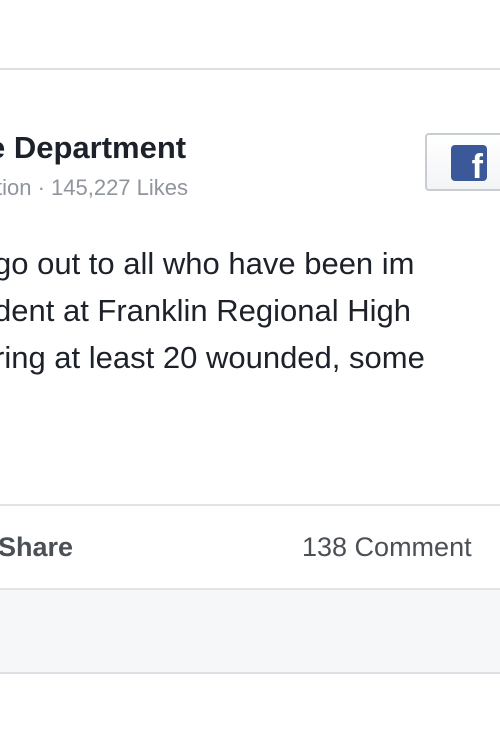 The image size is (500, 750). What do you see at coordinates (212, 357) in the screenshot?
I see `post-line-3: ring at least 20 wounded, some` at bounding box center [212, 357].